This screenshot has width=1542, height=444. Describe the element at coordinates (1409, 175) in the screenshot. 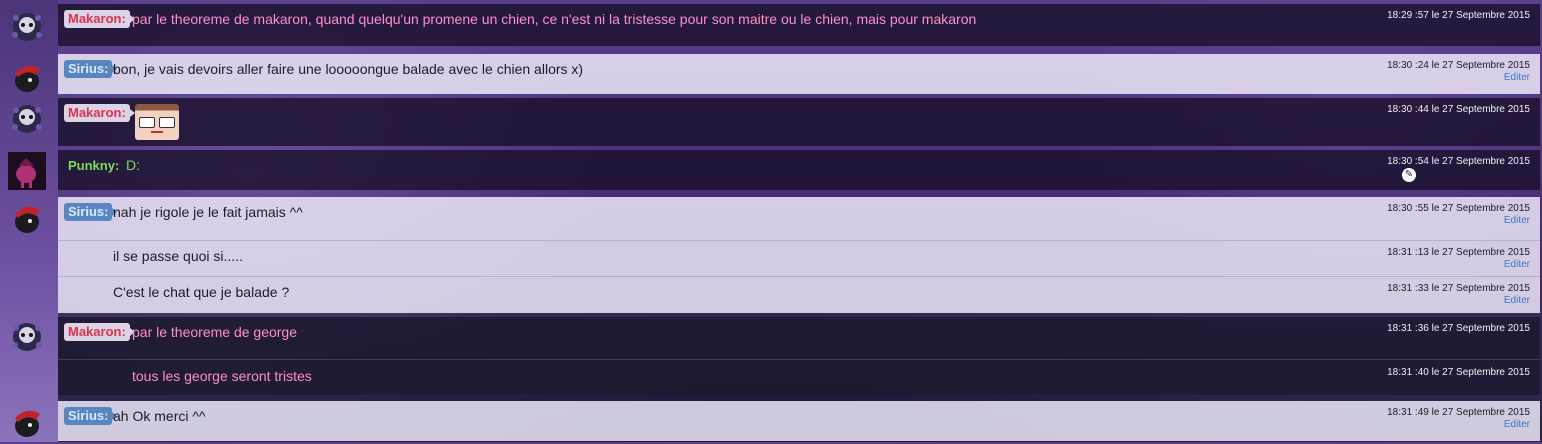

I see `pencil-icon: ✎` at that location.